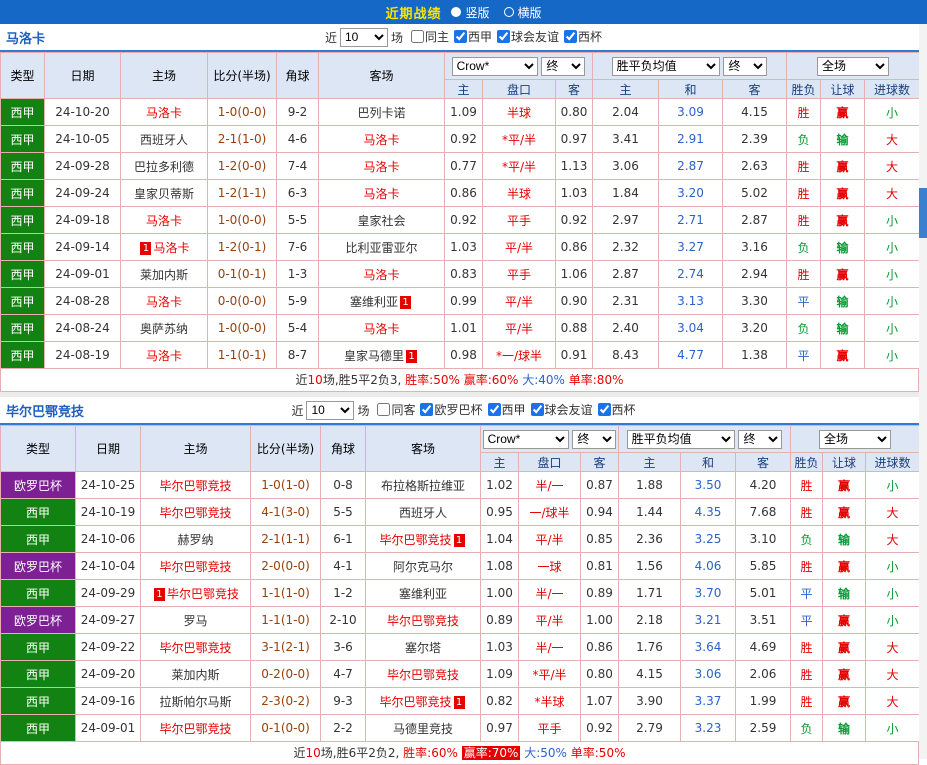  I want to click on cell-1x2-home: 2.40, so click(626, 328).